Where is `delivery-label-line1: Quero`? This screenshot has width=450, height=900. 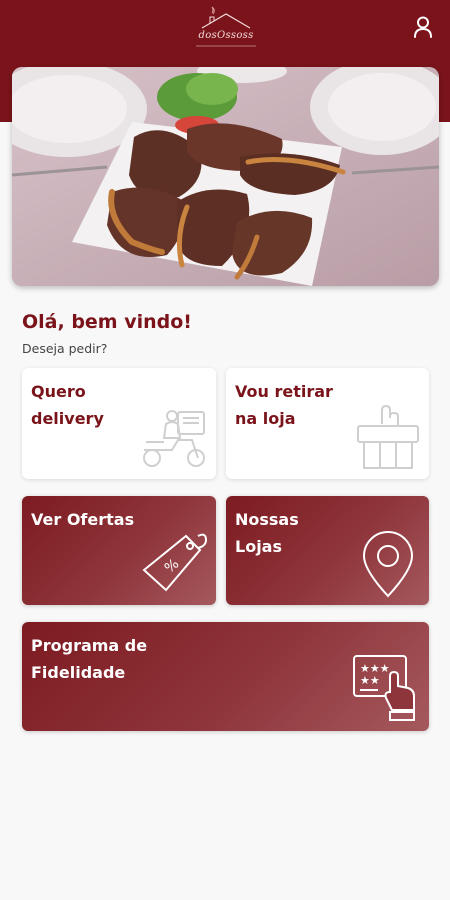 delivery-label-line1: Quero is located at coordinates (58, 391).